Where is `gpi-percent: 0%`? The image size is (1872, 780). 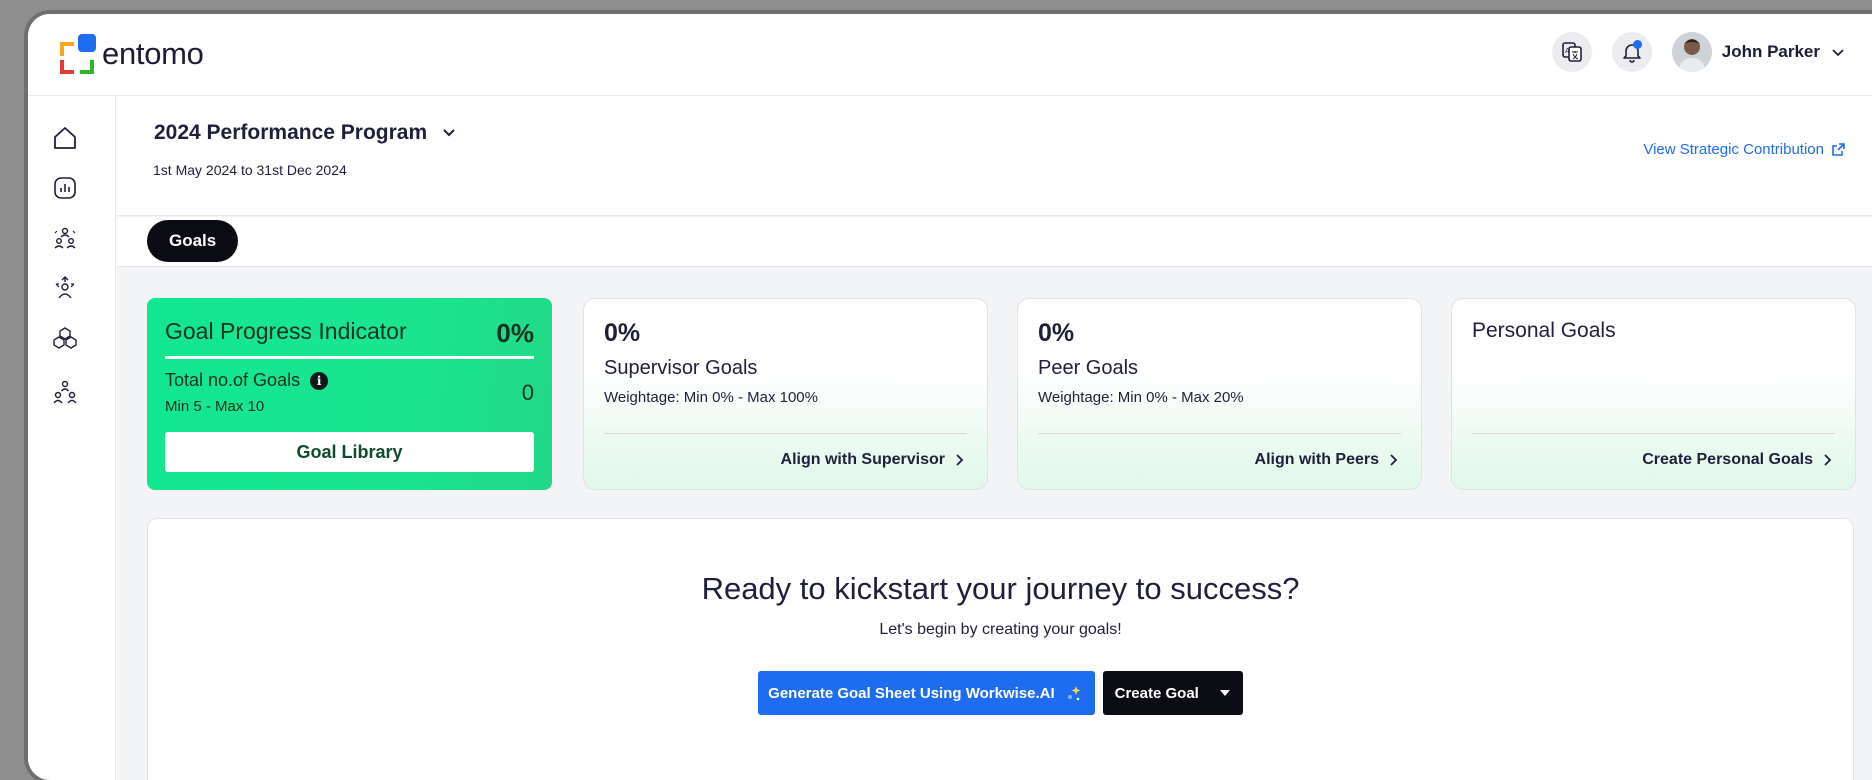
gpi-percent: 0% is located at coordinates (515, 333).